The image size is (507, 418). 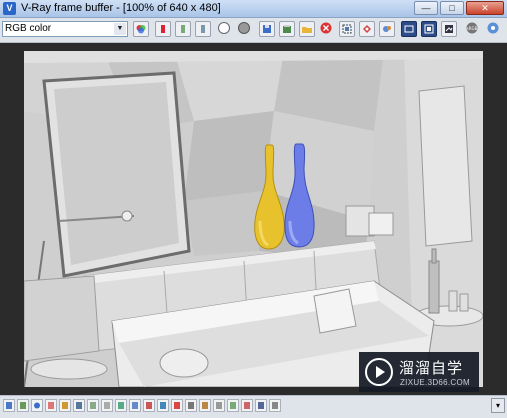 I want to click on background-button, so click(x=107, y=405).